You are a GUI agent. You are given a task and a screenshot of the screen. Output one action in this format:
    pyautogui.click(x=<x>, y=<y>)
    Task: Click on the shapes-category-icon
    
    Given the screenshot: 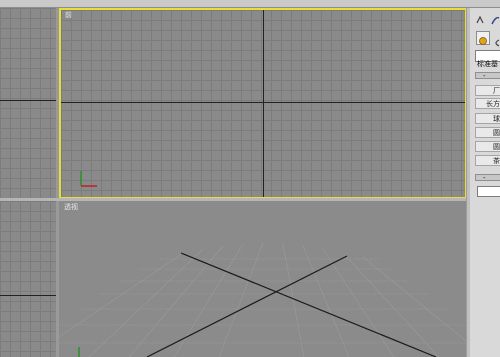 What is the action you would take?
    pyautogui.click(x=496, y=40)
    